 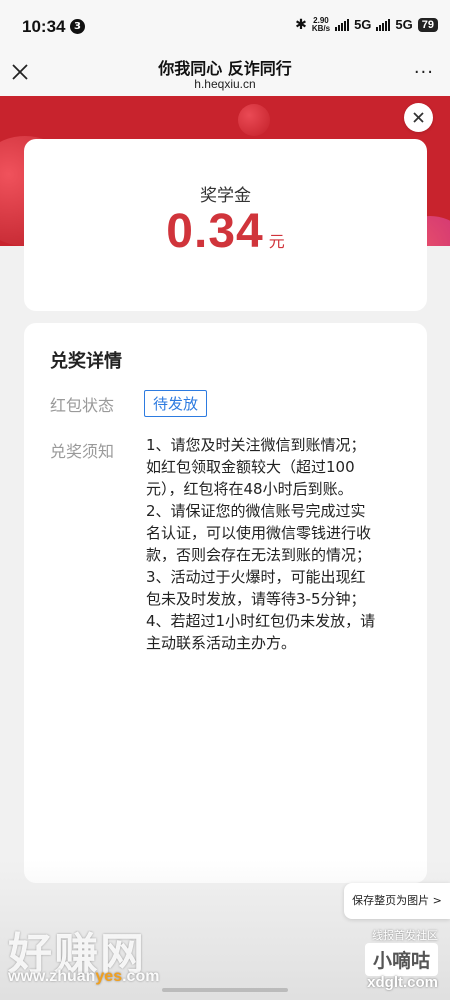 What do you see at coordinates (402, 982) in the screenshot?
I see `watermark-domain: xdglt.com` at bounding box center [402, 982].